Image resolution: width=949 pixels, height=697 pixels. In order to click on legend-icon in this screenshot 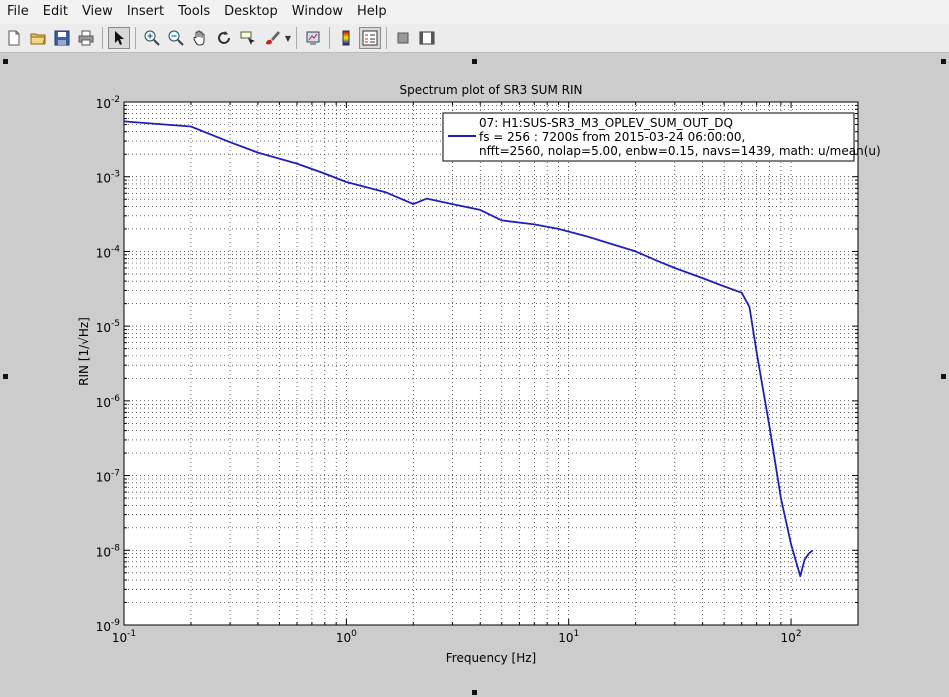, I will do `click(370, 38)`.